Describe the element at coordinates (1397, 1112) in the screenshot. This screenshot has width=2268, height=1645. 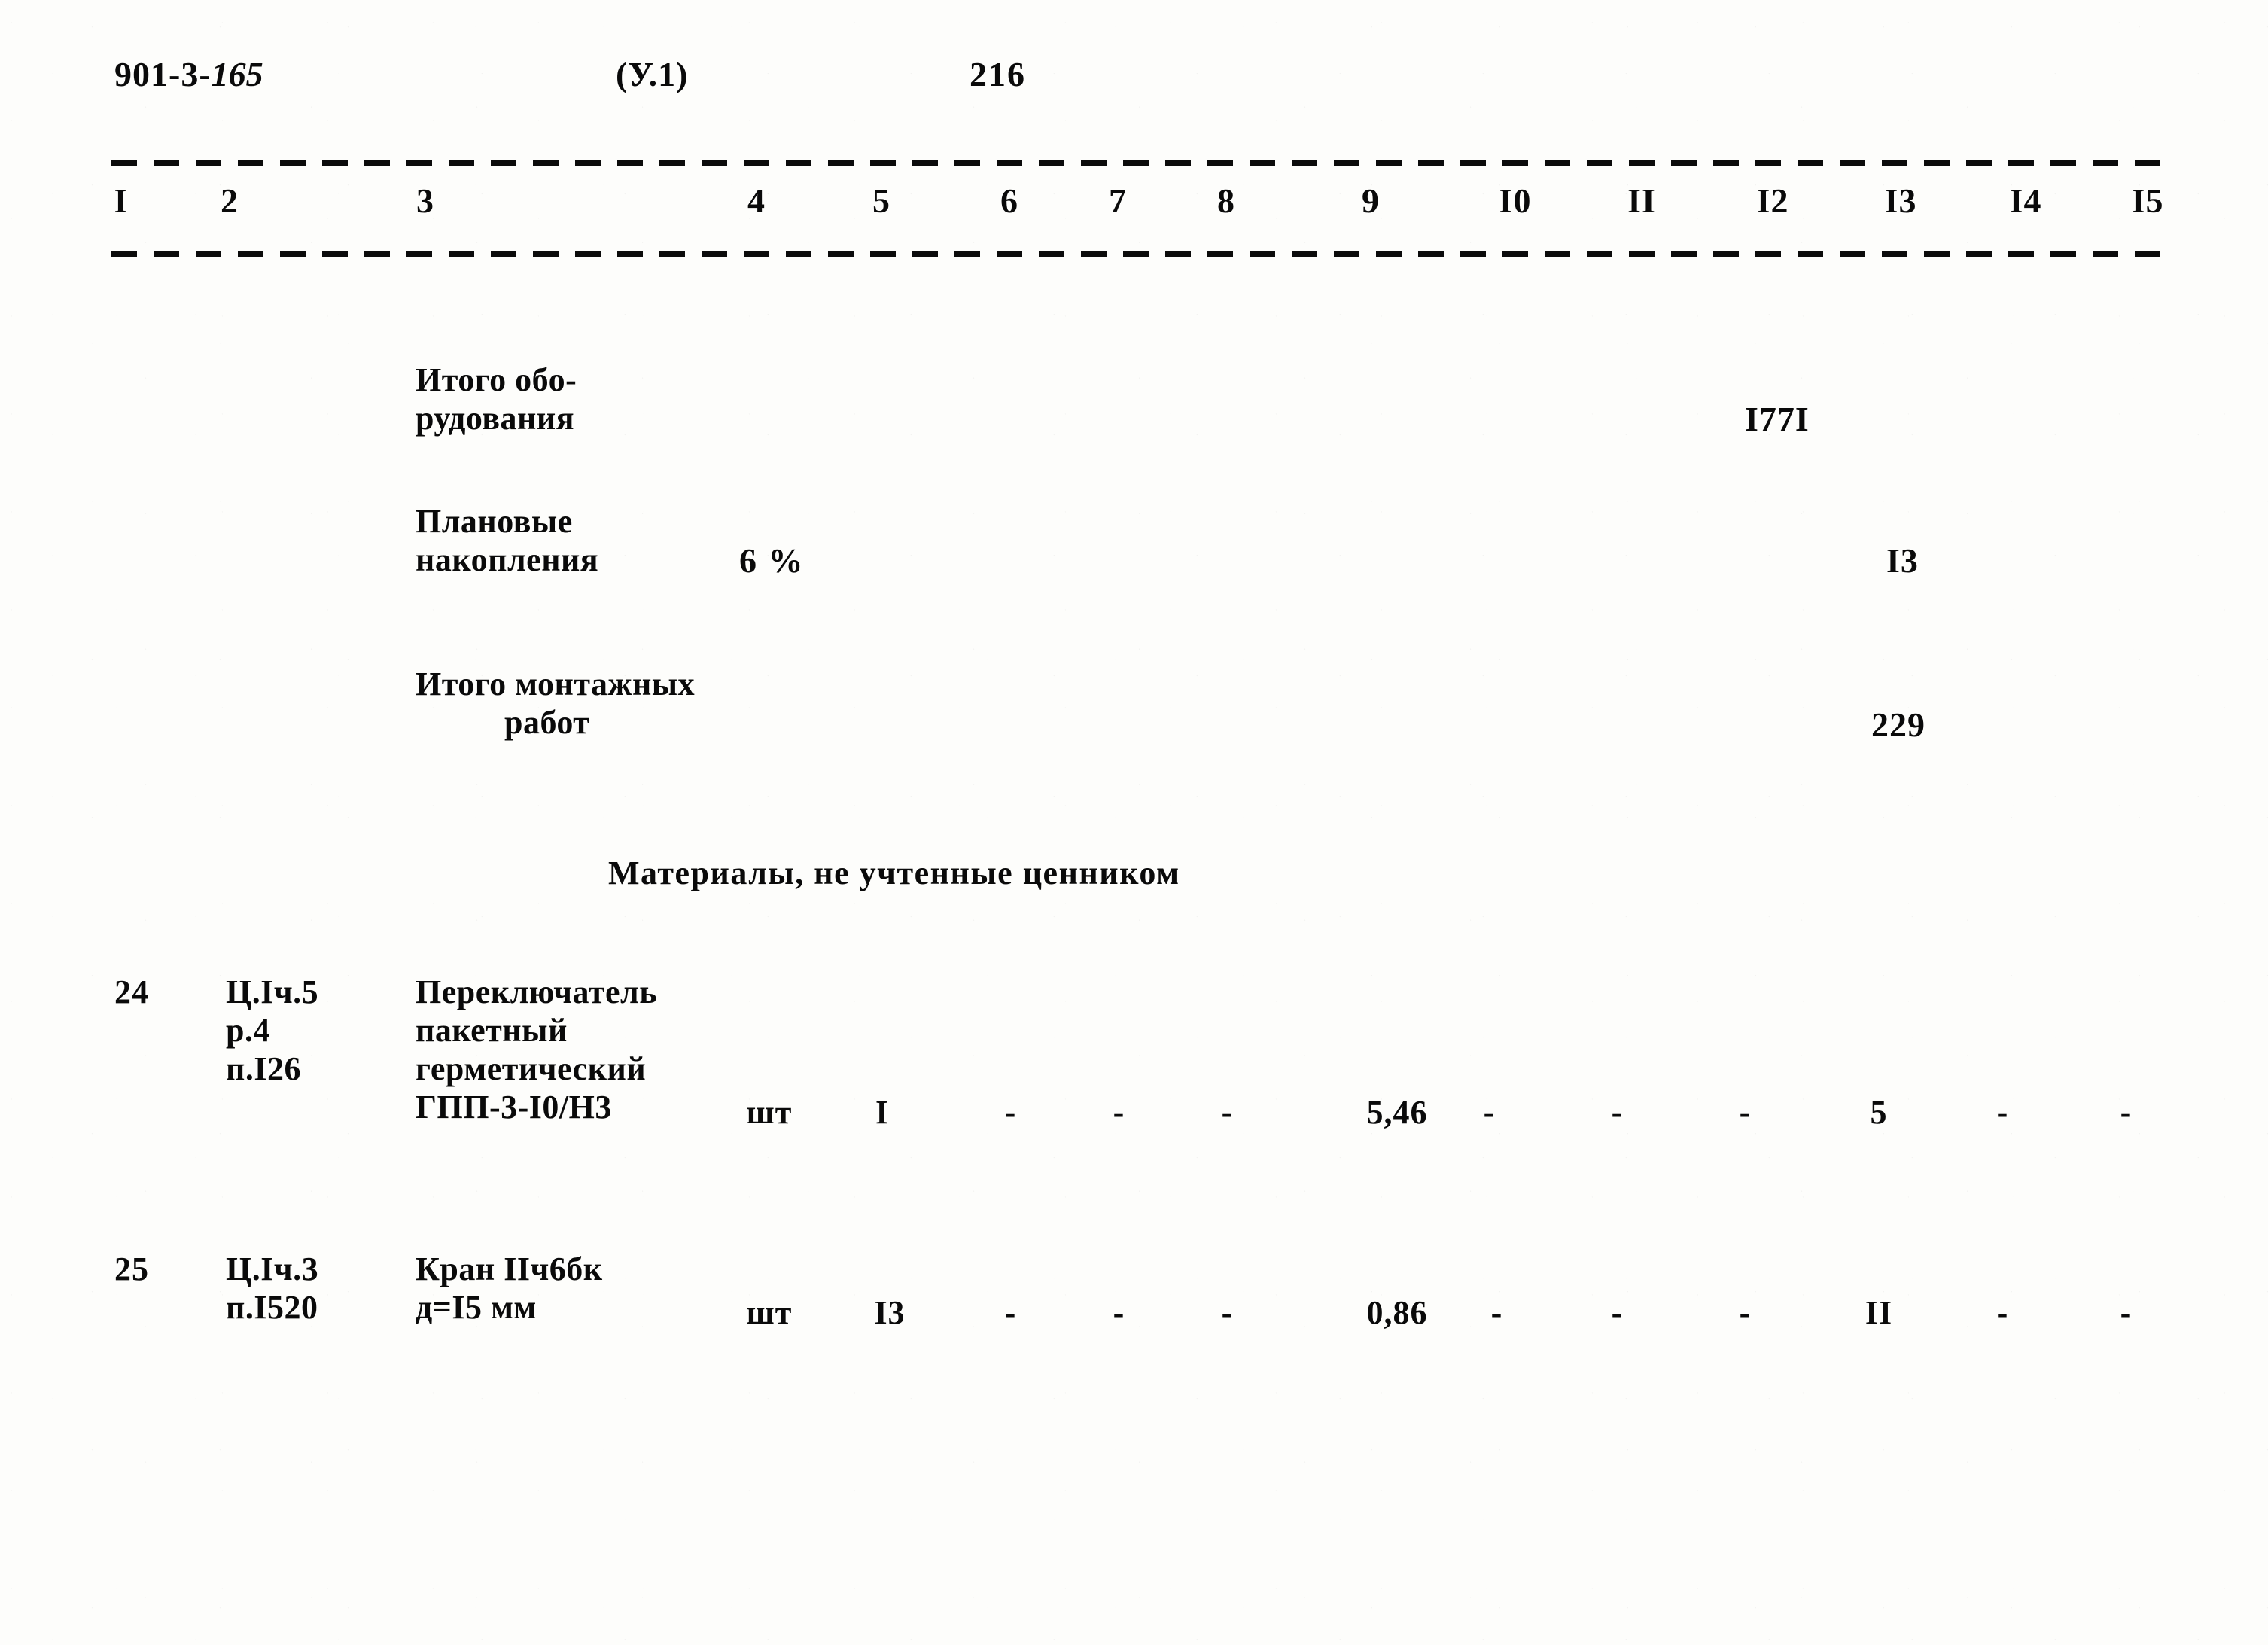
I see `row-col9: 5,46` at that location.